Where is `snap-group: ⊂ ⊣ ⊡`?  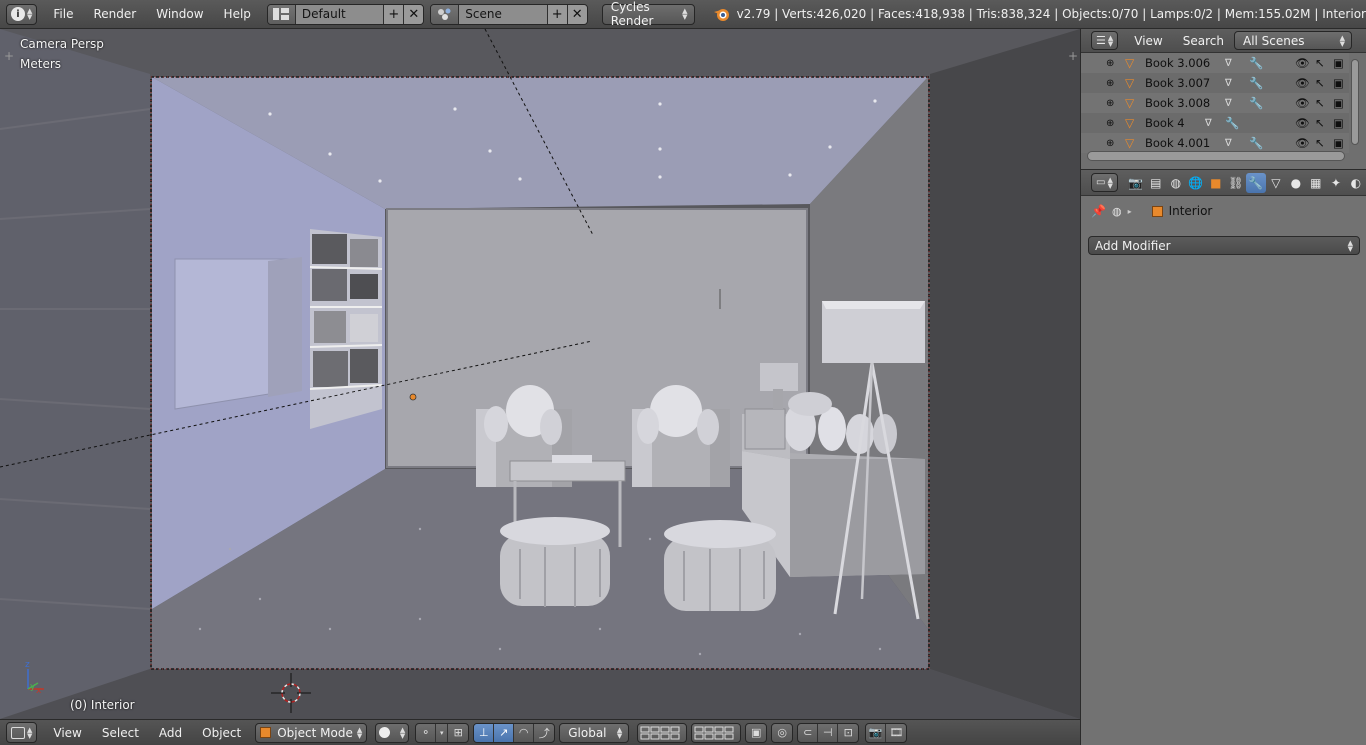
snap-group: ⊂ ⊣ ⊡ is located at coordinates (828, 732).